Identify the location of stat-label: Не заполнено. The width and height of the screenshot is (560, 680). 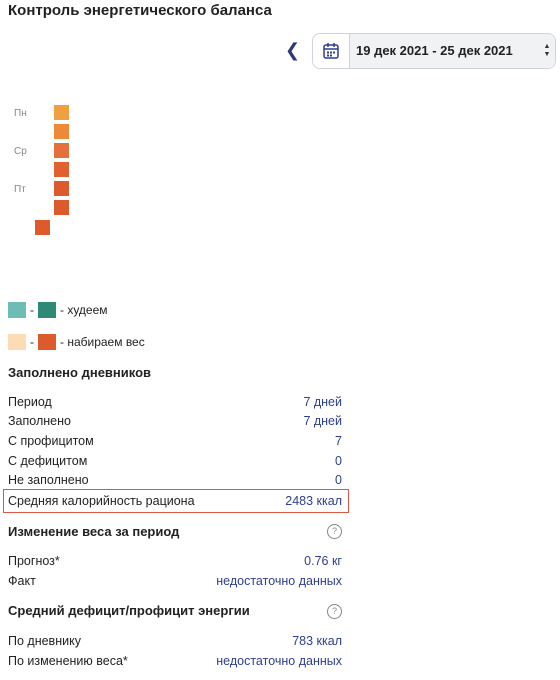
(48, 480).